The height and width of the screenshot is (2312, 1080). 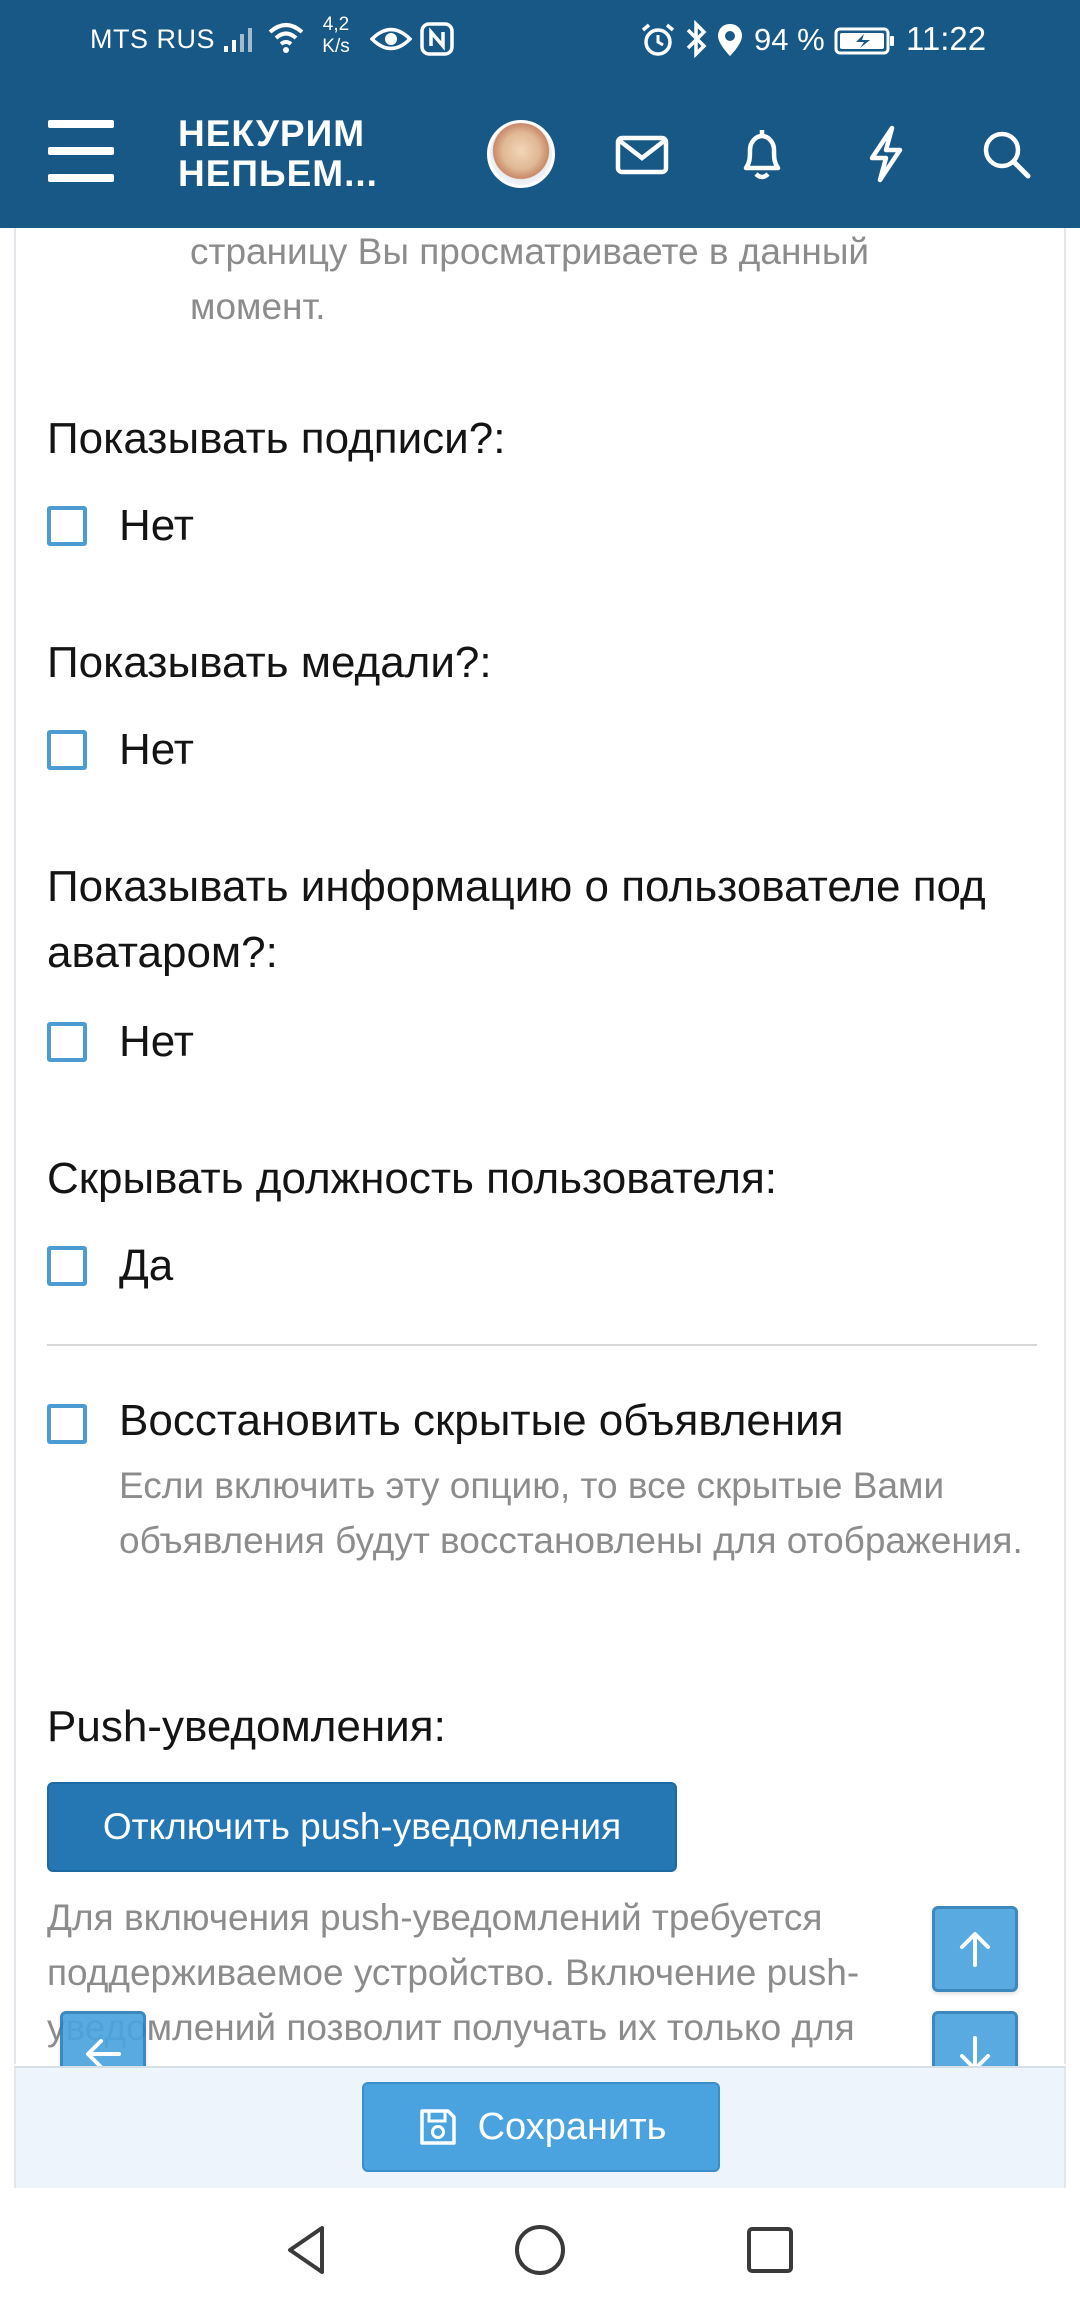 I want to click on show-signatures-checkbox, so click(x=67, y=526).